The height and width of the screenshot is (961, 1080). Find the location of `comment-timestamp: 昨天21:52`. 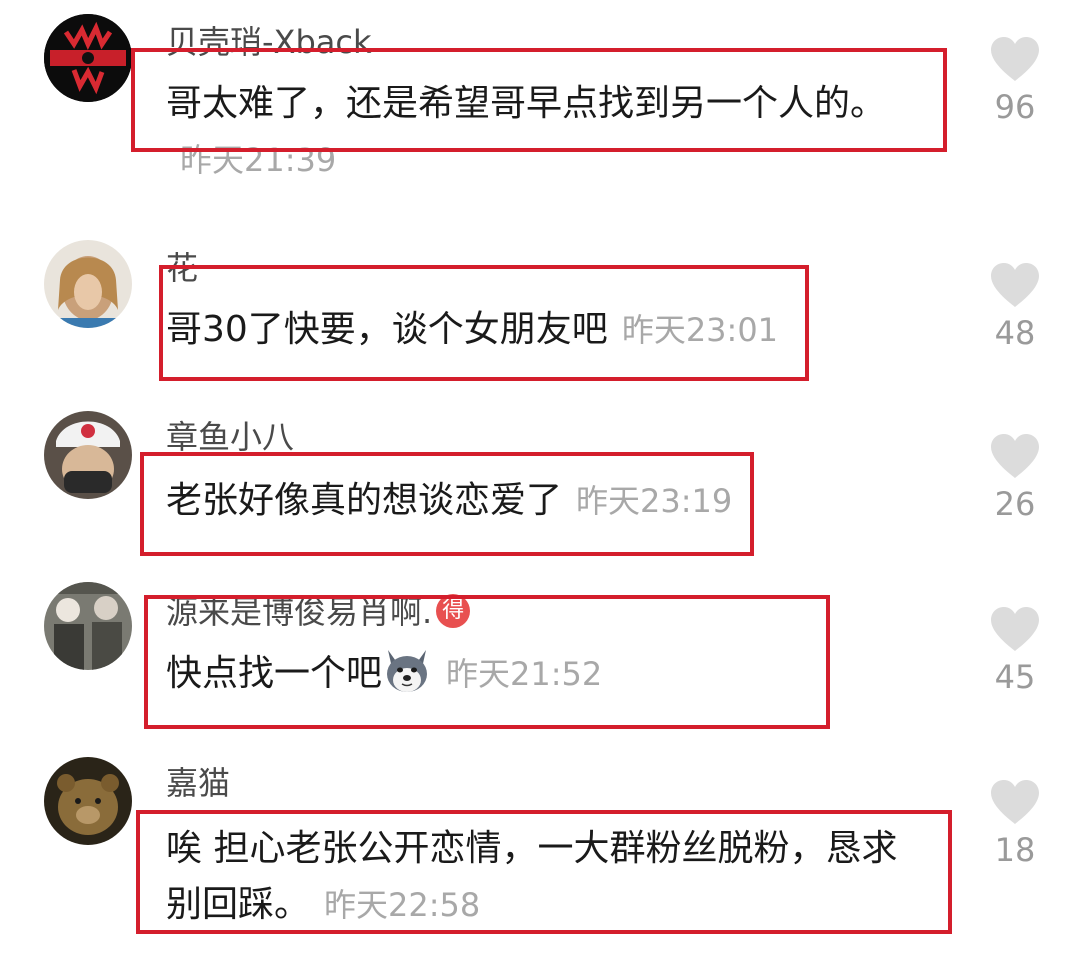

comment-timestamp: 昨天21:52 is located at coordinates (524, 674).